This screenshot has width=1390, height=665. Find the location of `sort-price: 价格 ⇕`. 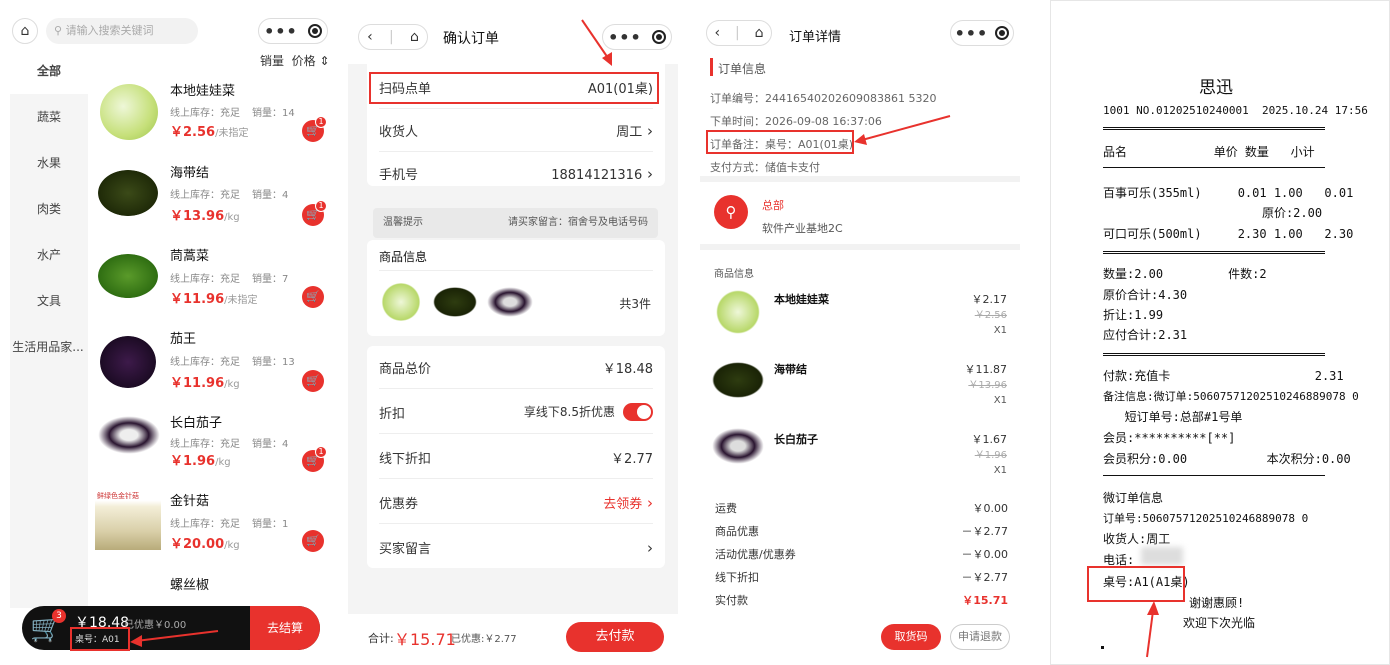

sort-price: 价格 ⇕ is located at coordinates (311, 61).